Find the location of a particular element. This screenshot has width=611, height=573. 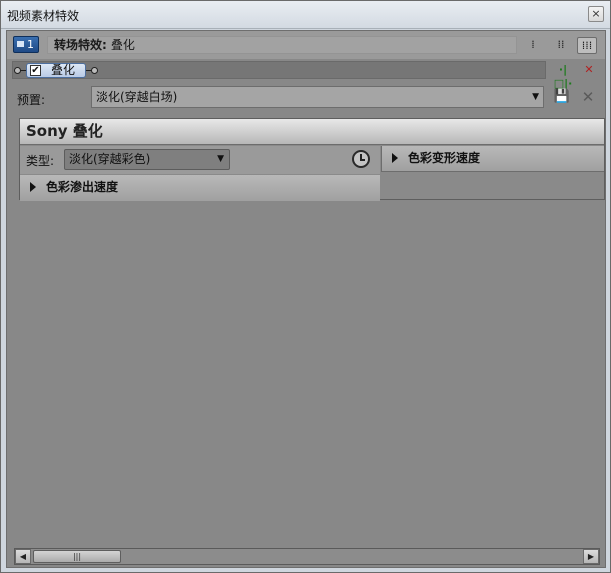

close-button: × is located at coordinates (596, 14).